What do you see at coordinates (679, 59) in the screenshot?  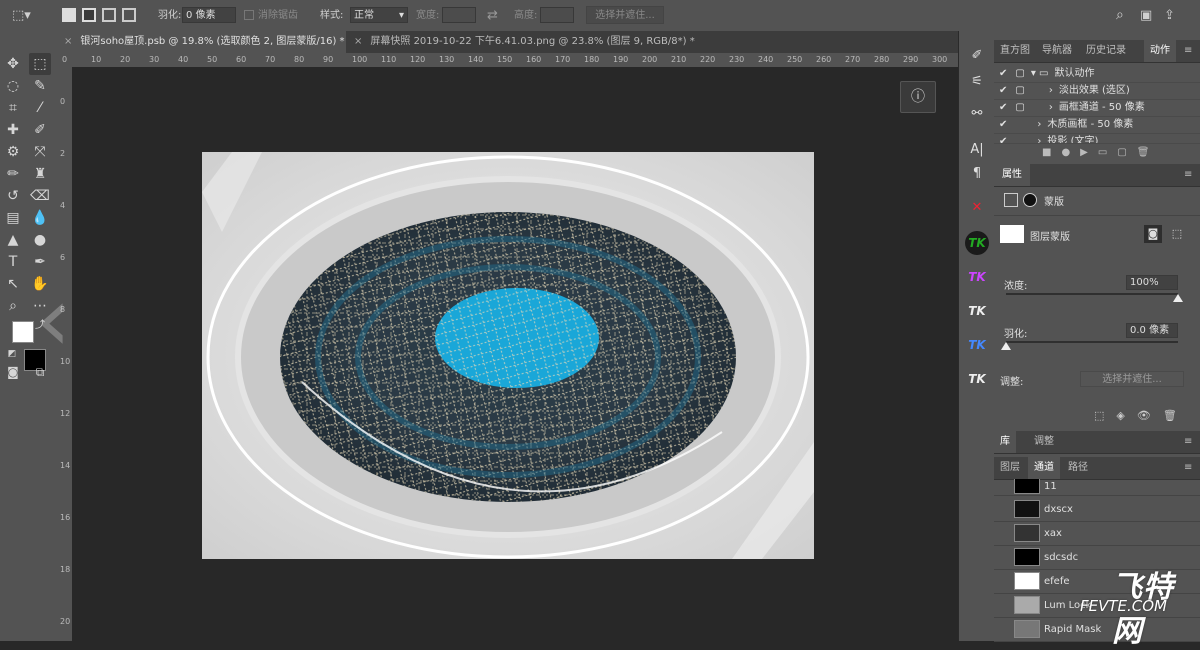 I see `ruler-tick-label: 210` at bounding box center [679, 59].